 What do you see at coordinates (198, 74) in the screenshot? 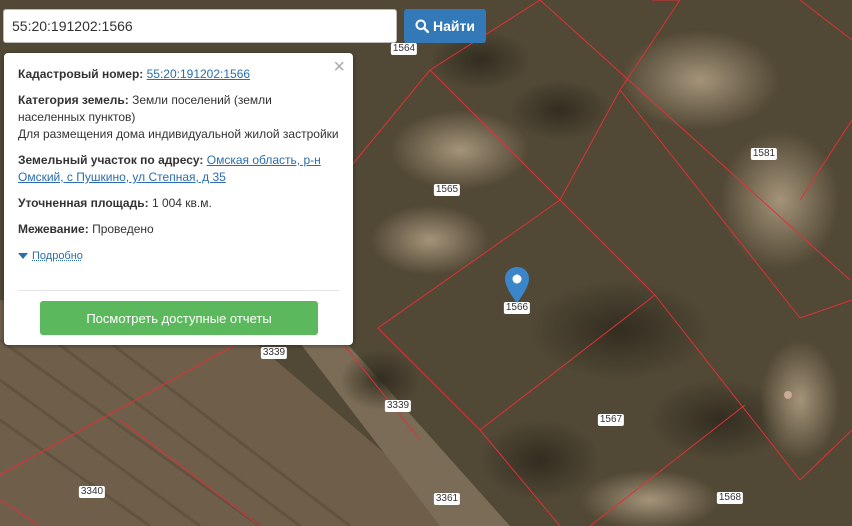
I see `cadastral-number-link: 55:20:191202:1566` at bounding box center [198, 74].